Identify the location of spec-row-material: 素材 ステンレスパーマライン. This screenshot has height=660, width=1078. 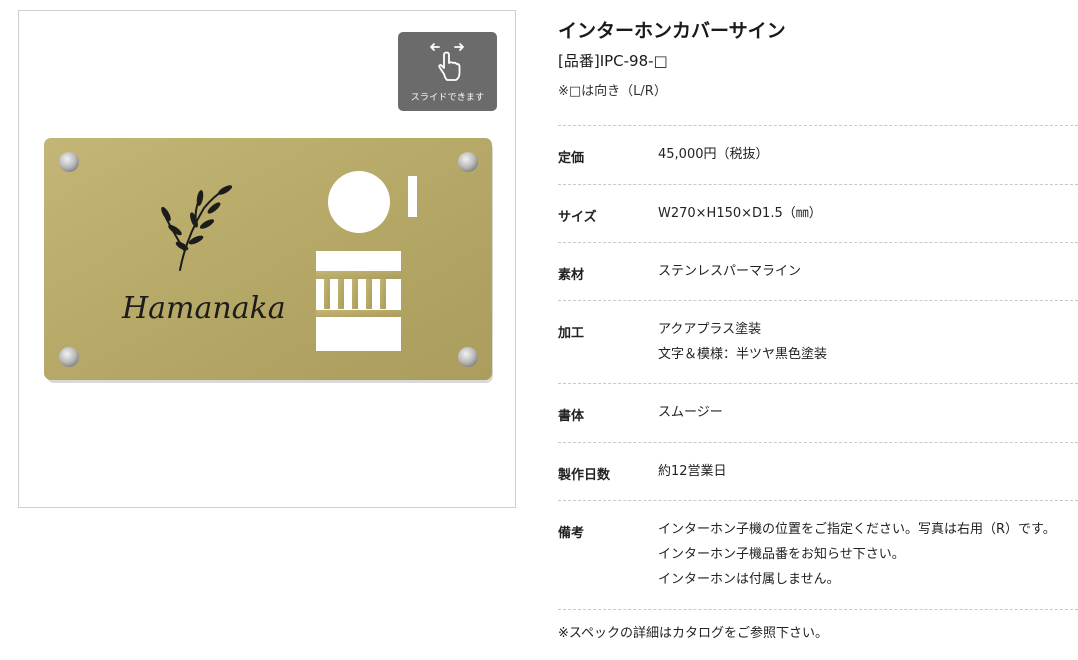
(818, 271).